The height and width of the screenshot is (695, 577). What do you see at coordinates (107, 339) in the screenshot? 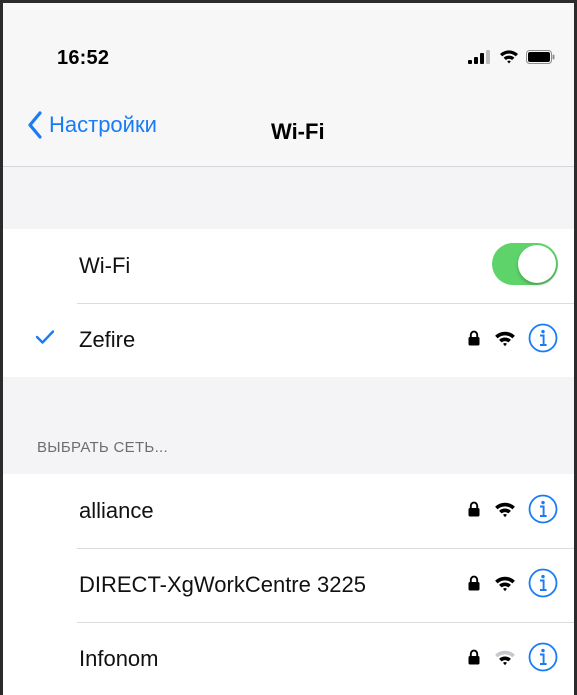
I see `network-name: Zefire` at bounding box center [107, 339].